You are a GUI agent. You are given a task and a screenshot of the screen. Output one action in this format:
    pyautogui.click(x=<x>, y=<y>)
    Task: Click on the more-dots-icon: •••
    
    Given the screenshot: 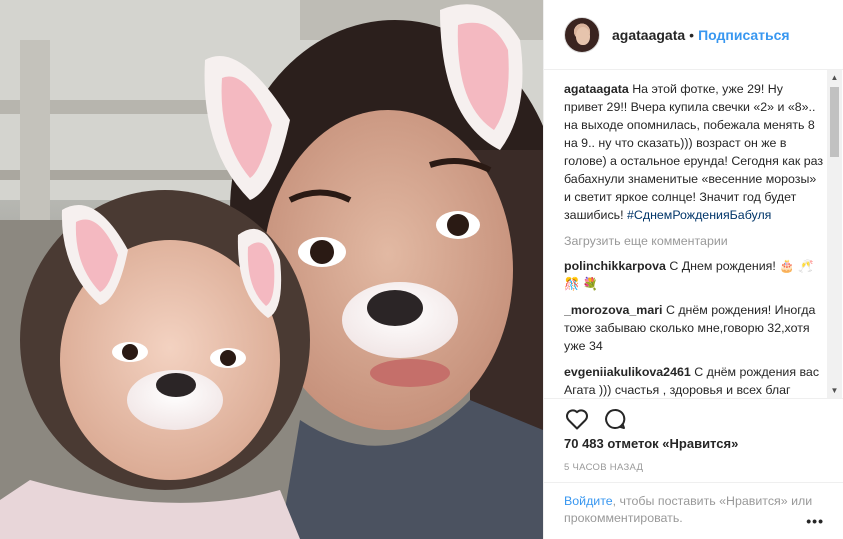 What is the action you would take?
    pyautogui.click(x=815, y=521)
    